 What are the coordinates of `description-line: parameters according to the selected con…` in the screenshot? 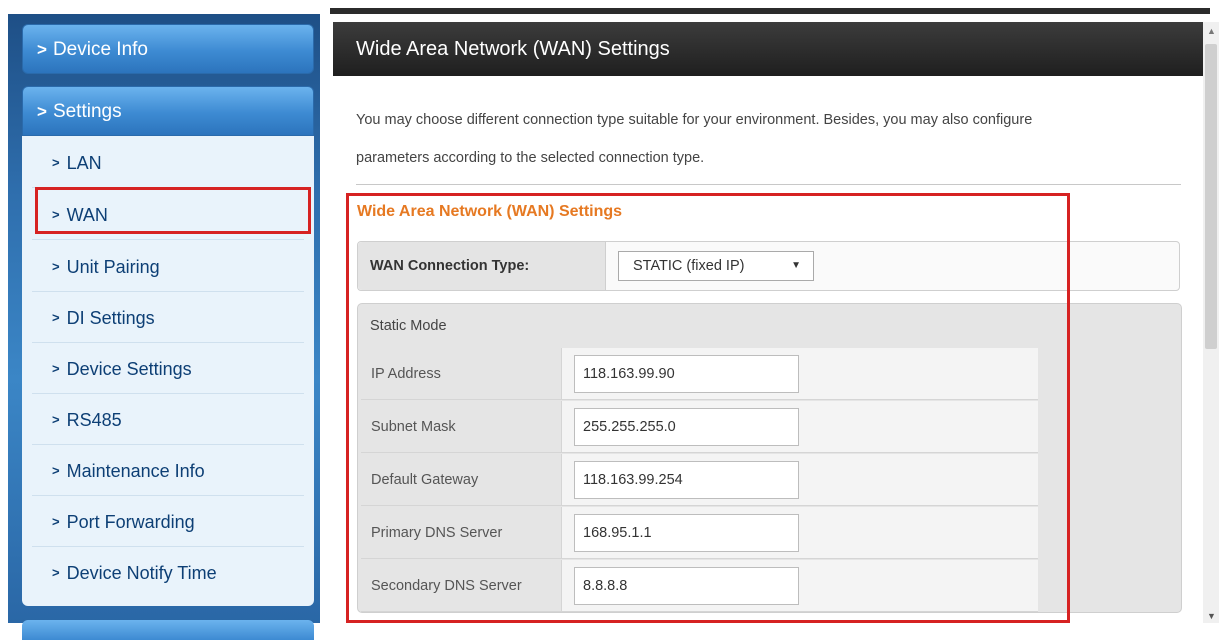 It's located at (530, 158).